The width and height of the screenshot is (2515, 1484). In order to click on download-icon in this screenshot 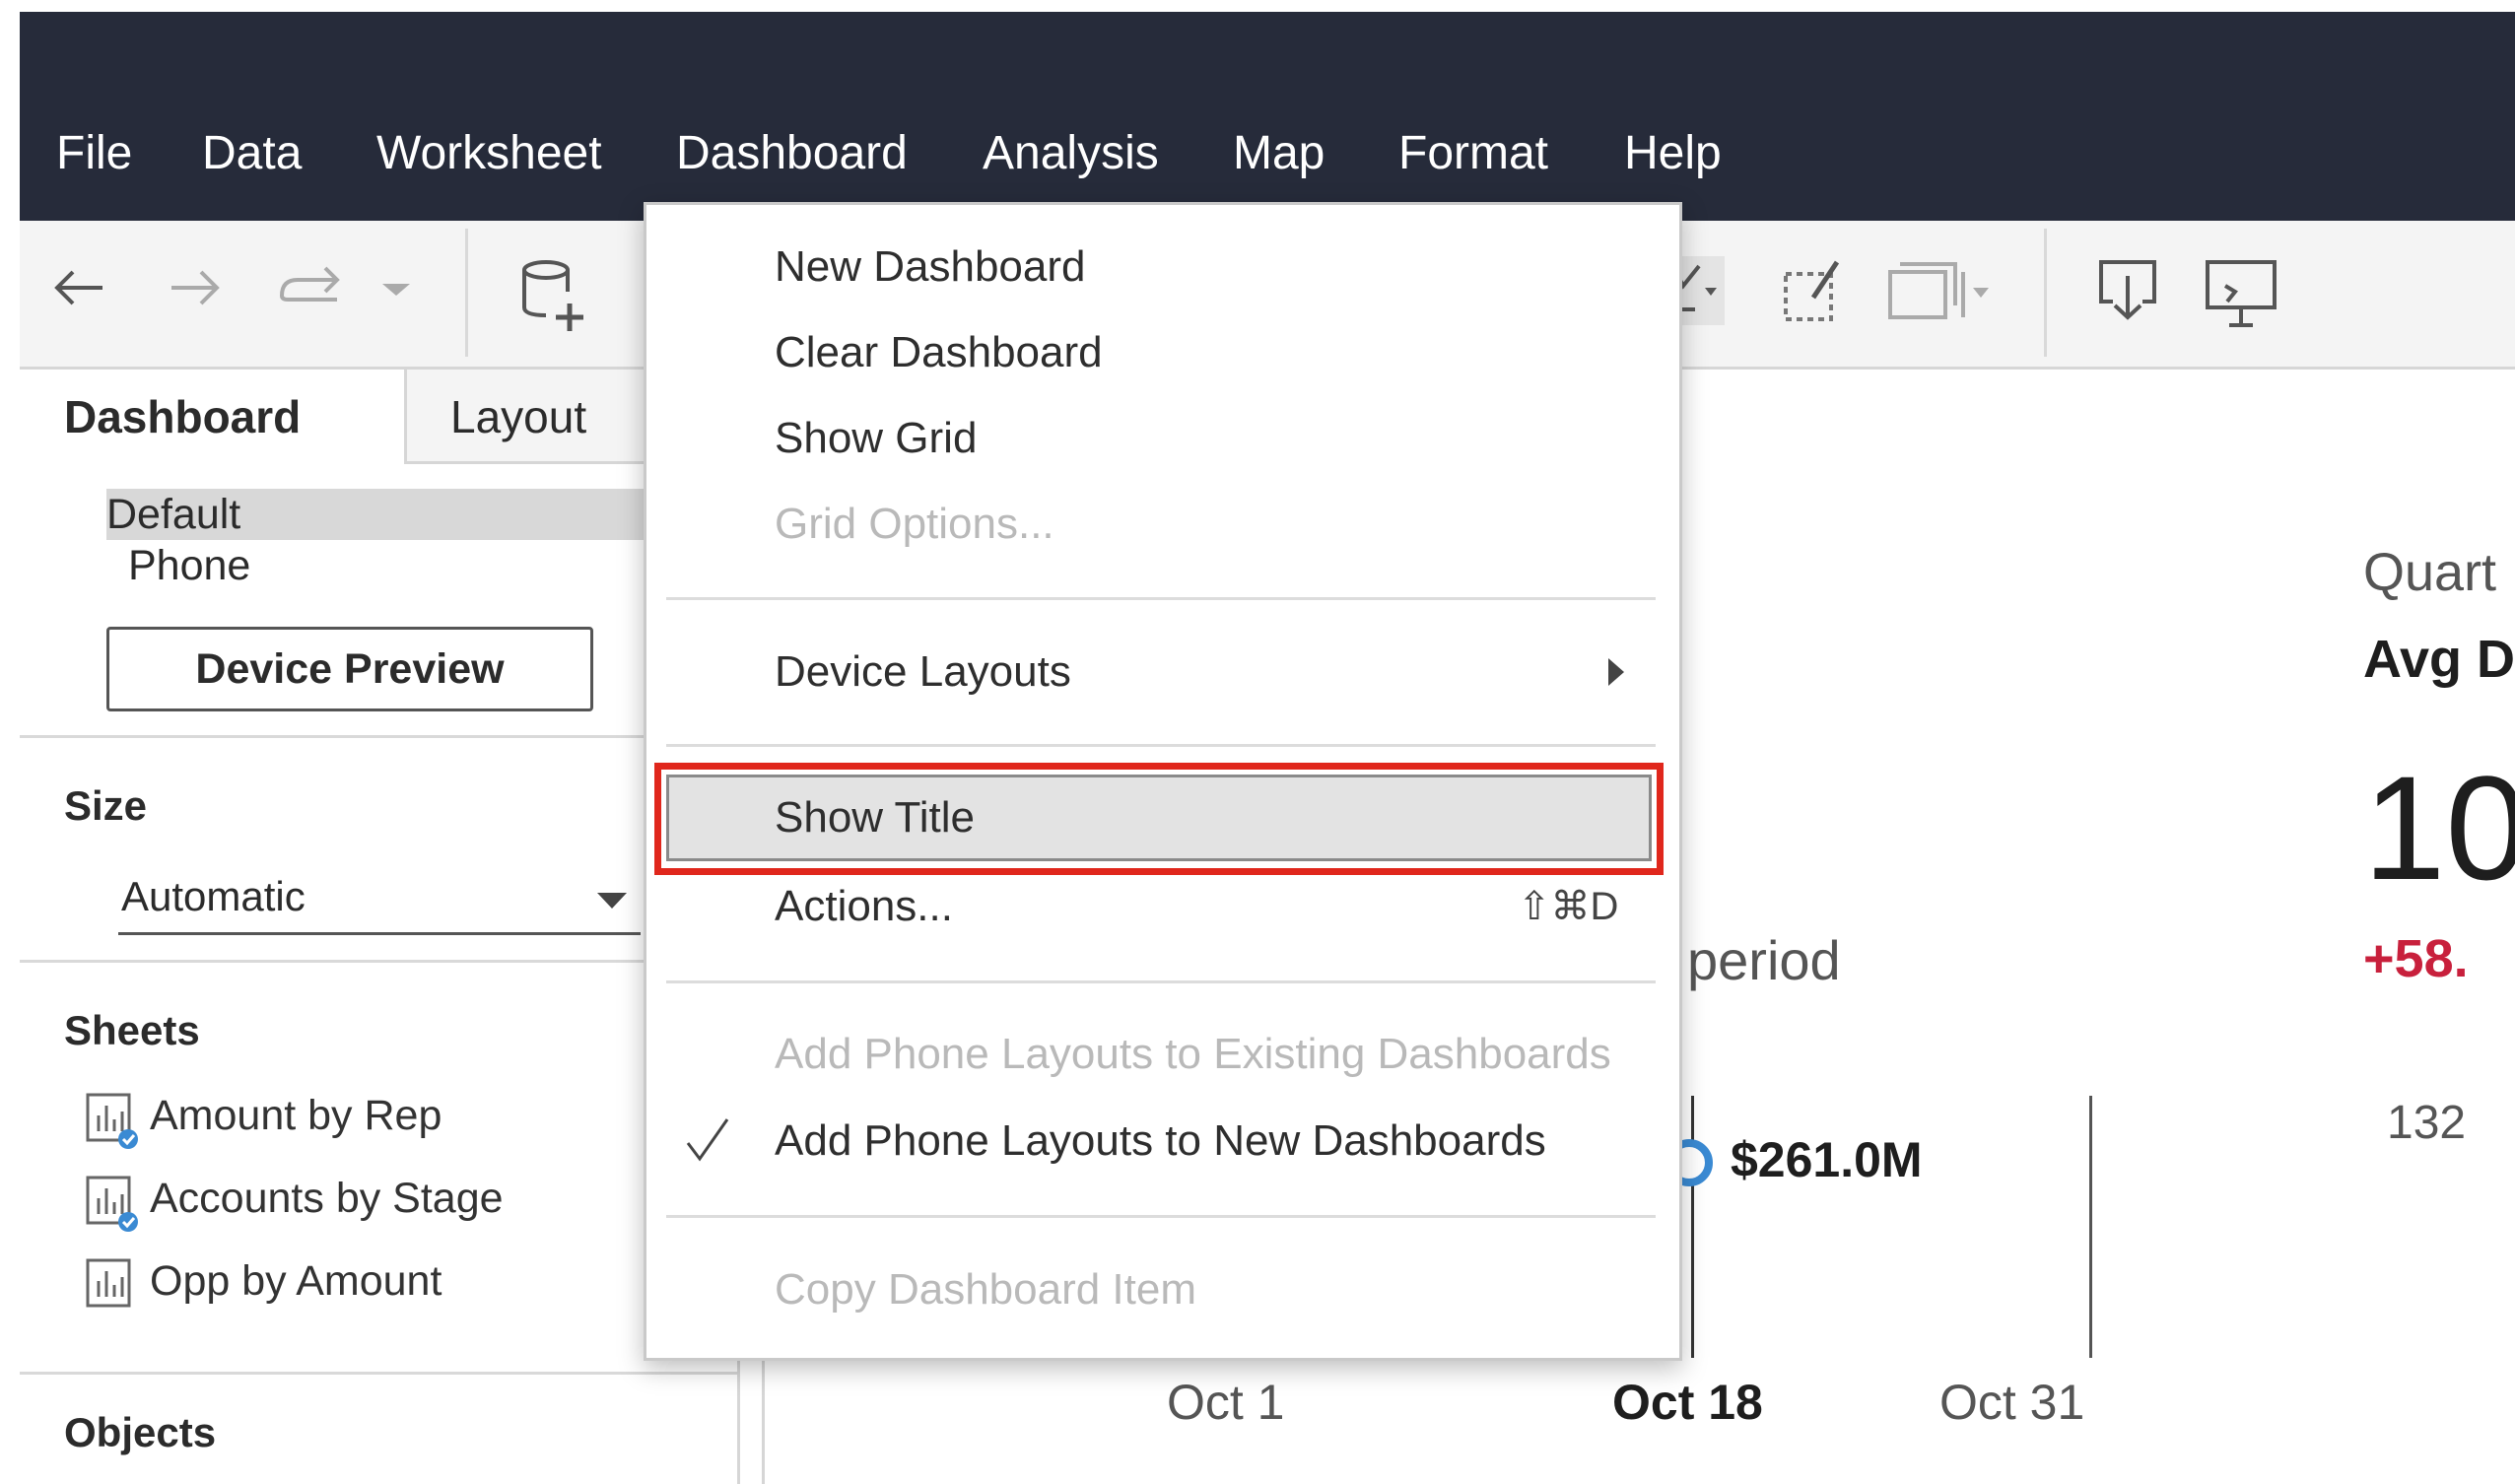, I will do `click(2127, 293)`.